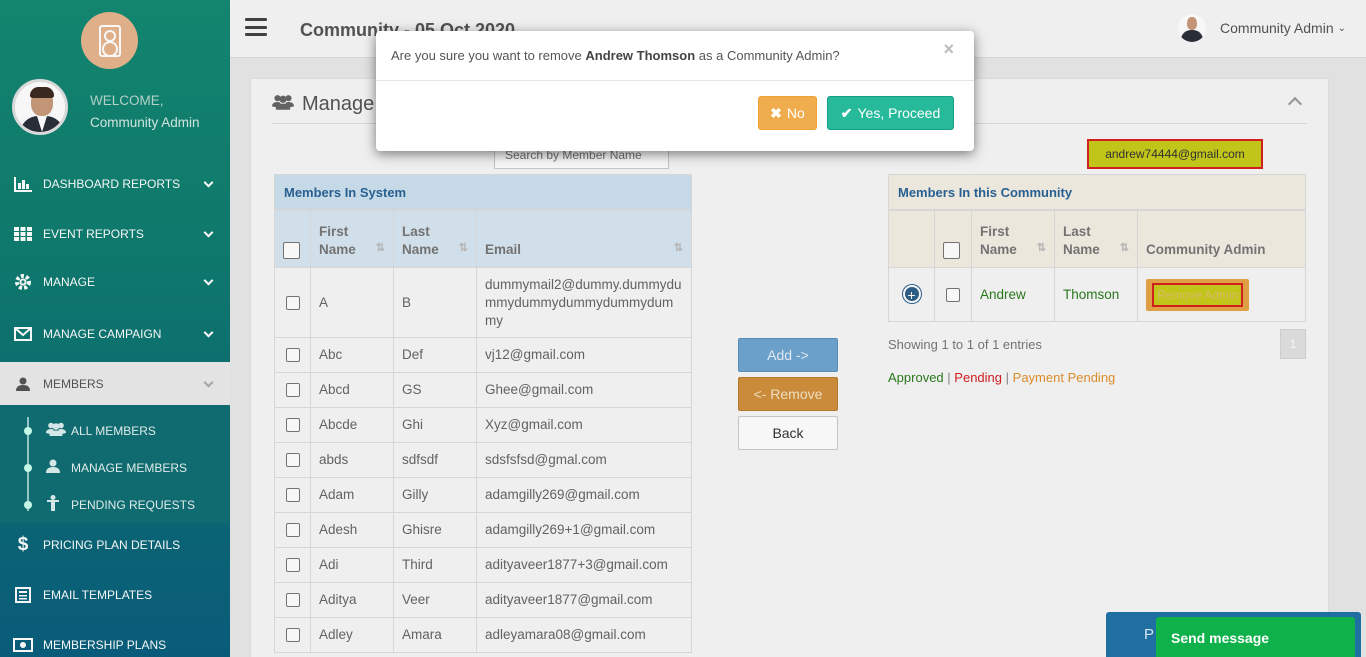  What do you see at coordinates (787, 113) in the screenshot?
I see `no-button: ✖ No` at bounding box center [787, 113].